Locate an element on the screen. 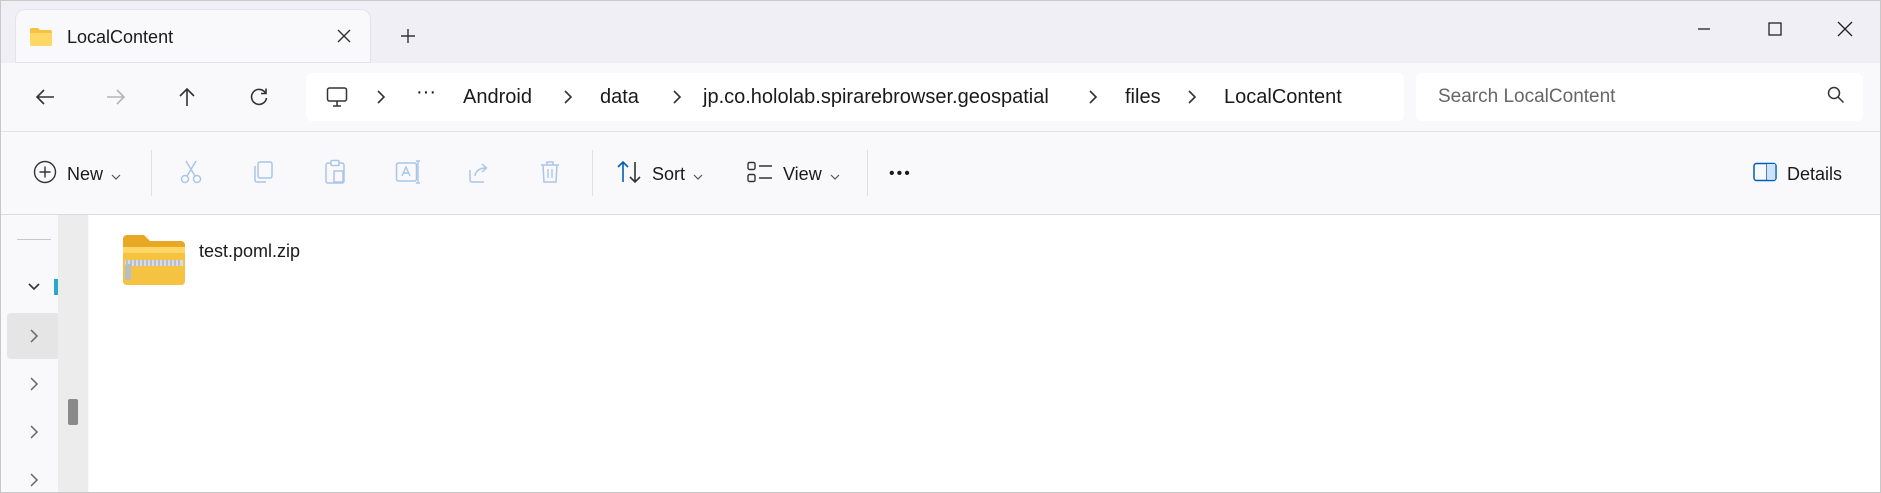  paste-icon is located at coordinates (335, 174).